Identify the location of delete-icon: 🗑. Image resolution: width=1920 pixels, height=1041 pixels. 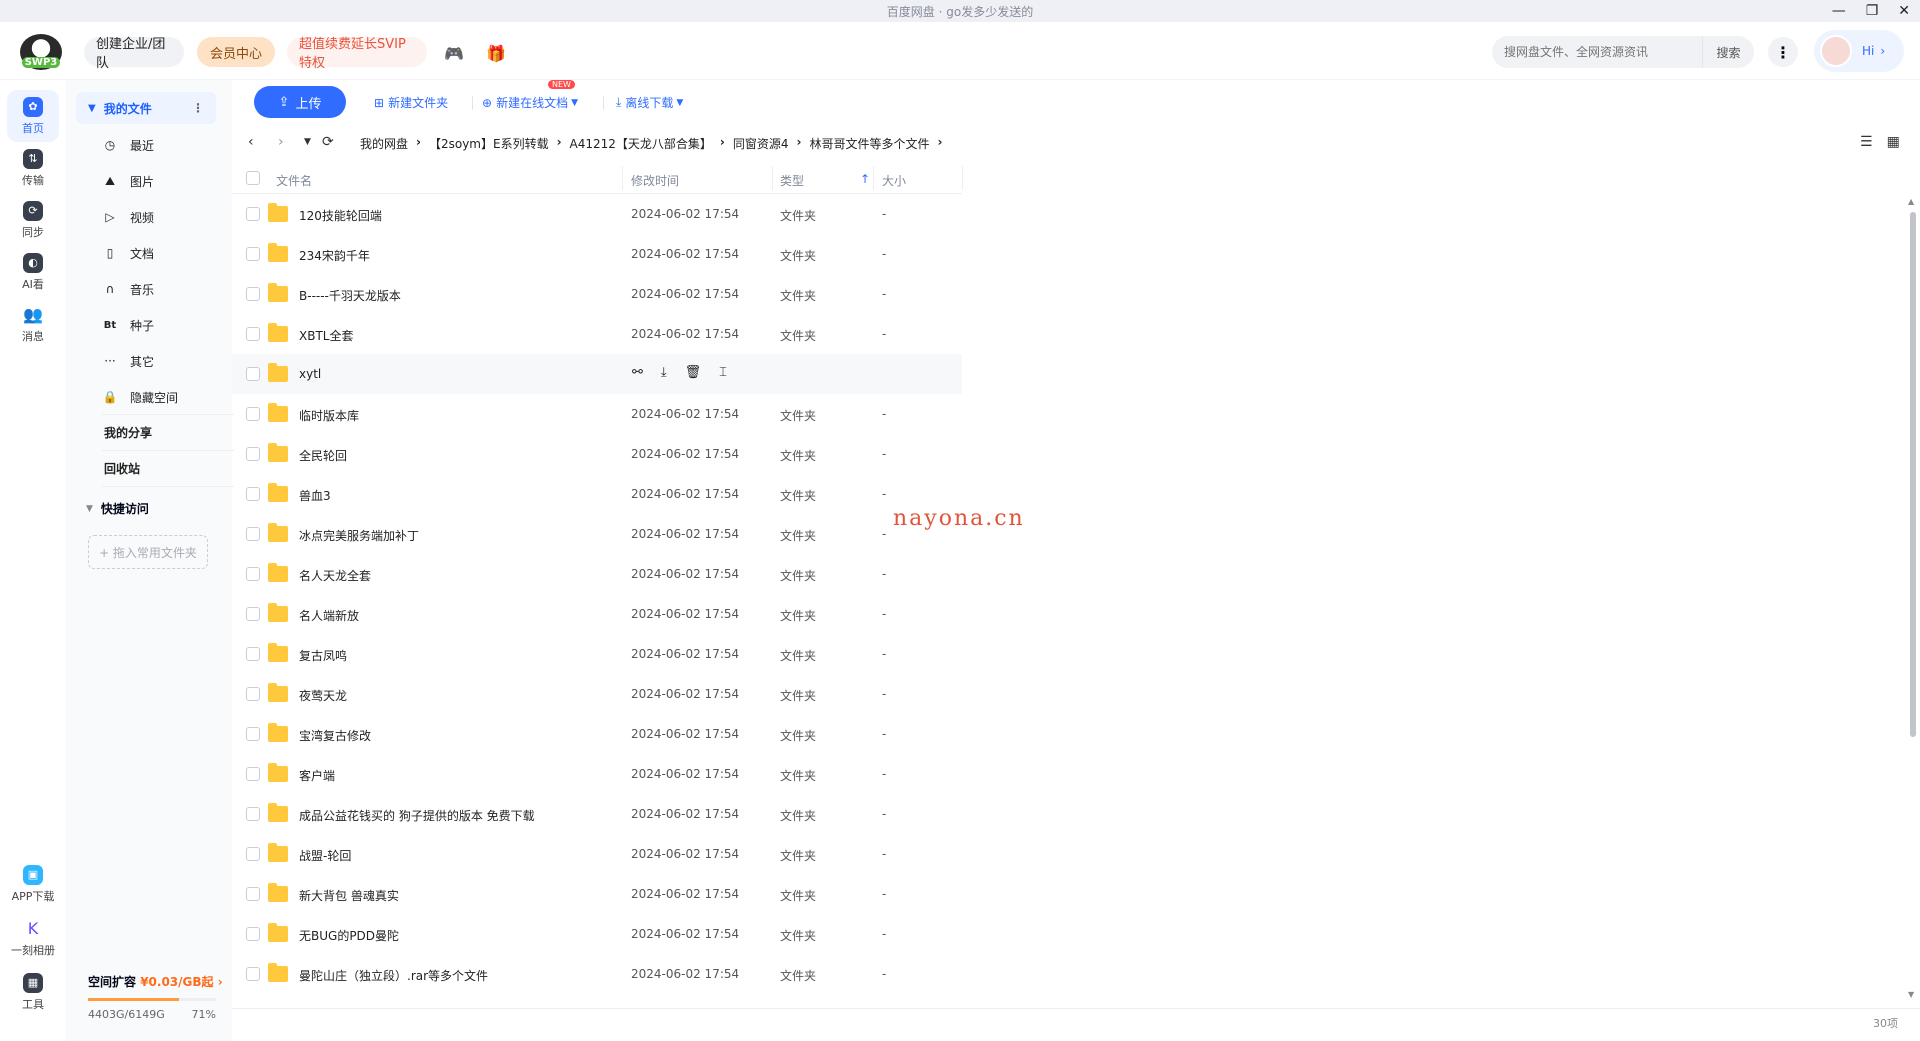
(693, 372).